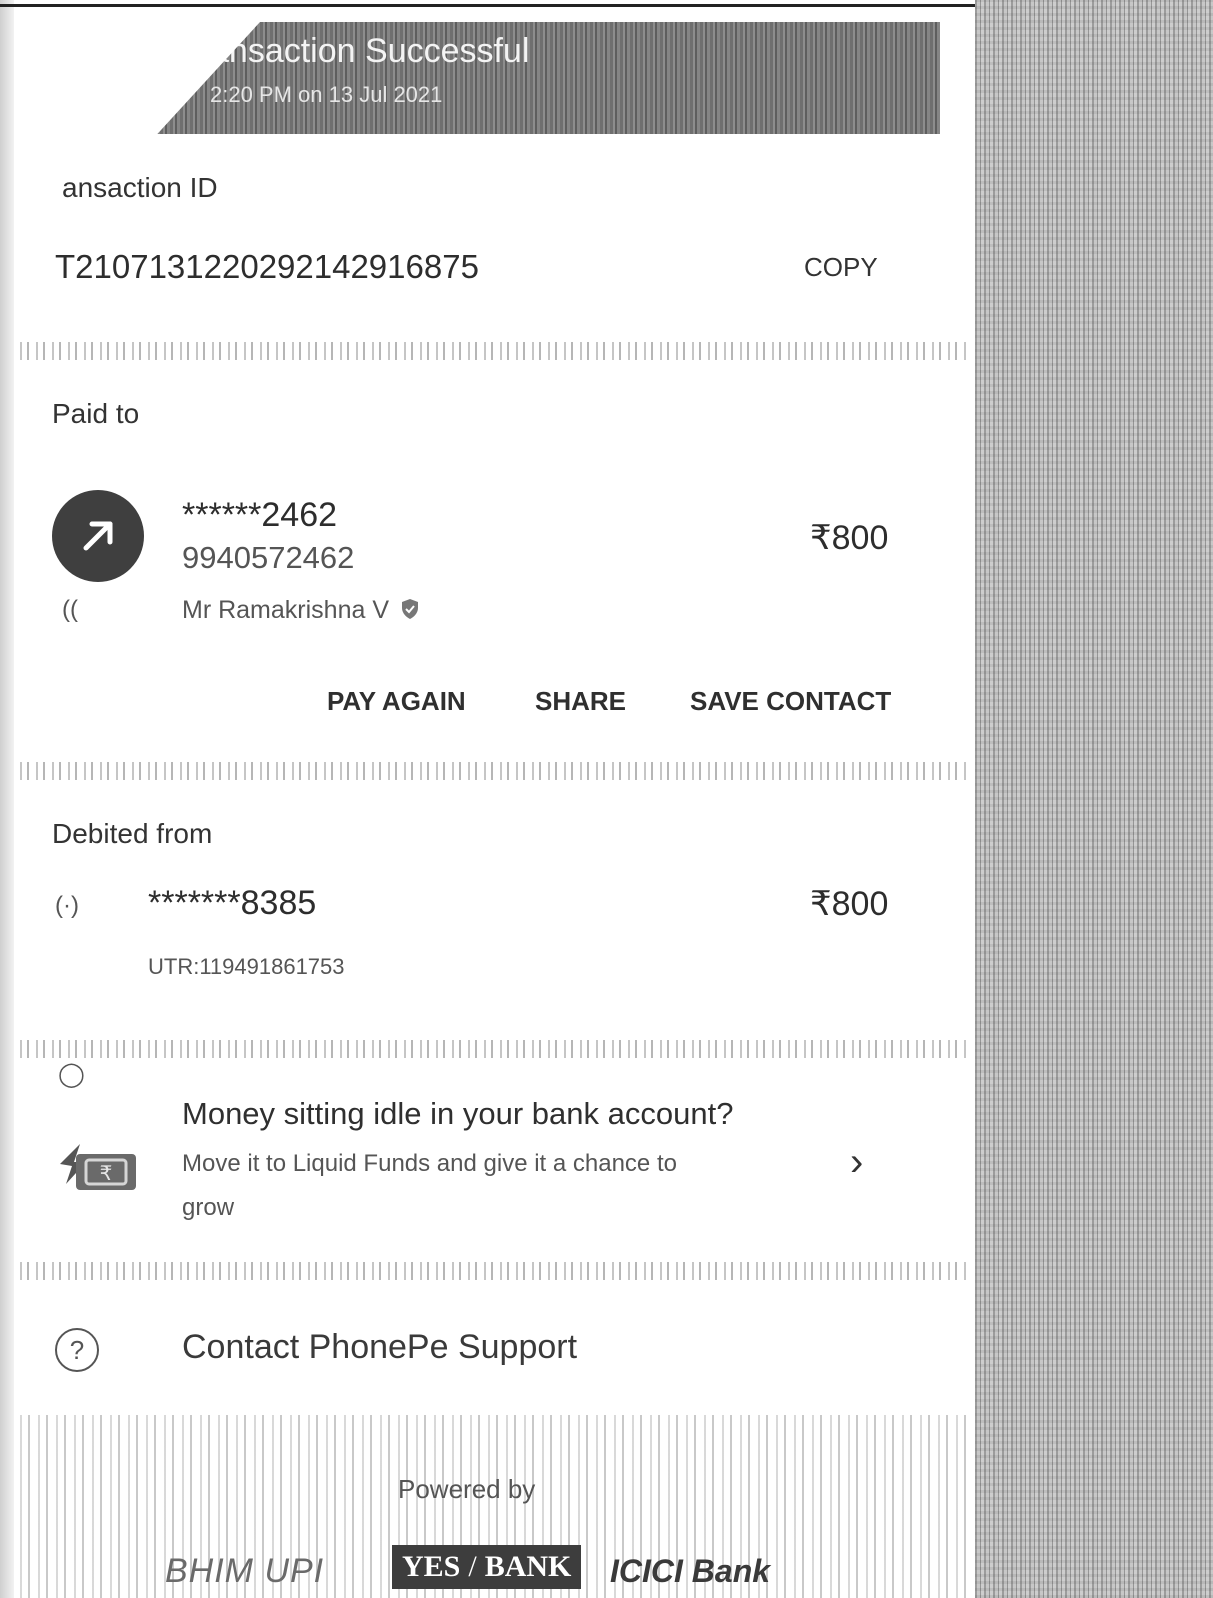  What do you see at coordinates (7, 799) in the screenshot?
I see `scan-left-edge` at bounding box center [7, 799].